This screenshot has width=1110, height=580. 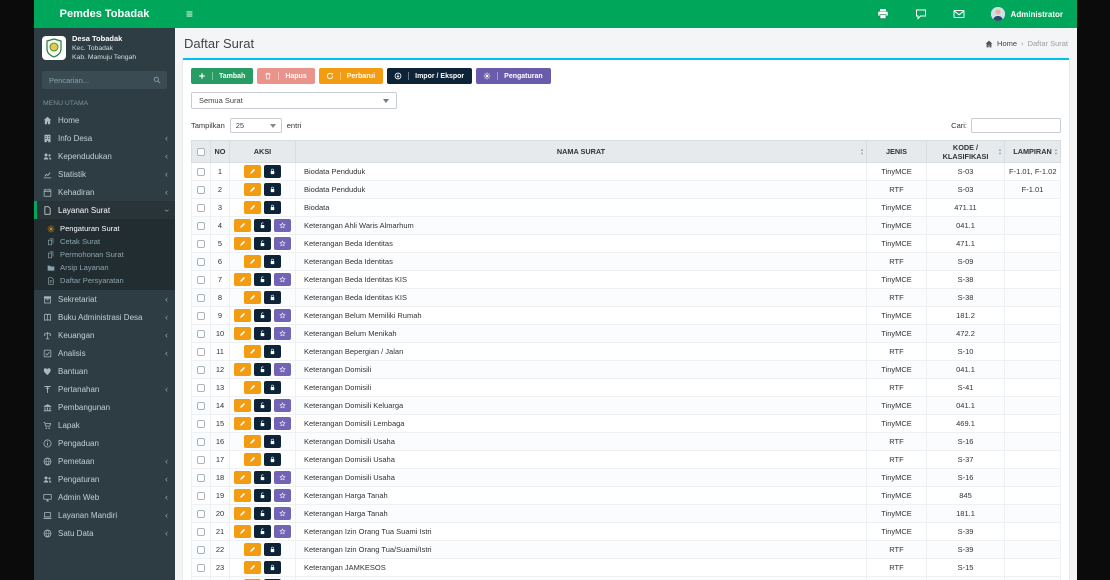 I want to click on chat-icon, so click(x=921, y=14).